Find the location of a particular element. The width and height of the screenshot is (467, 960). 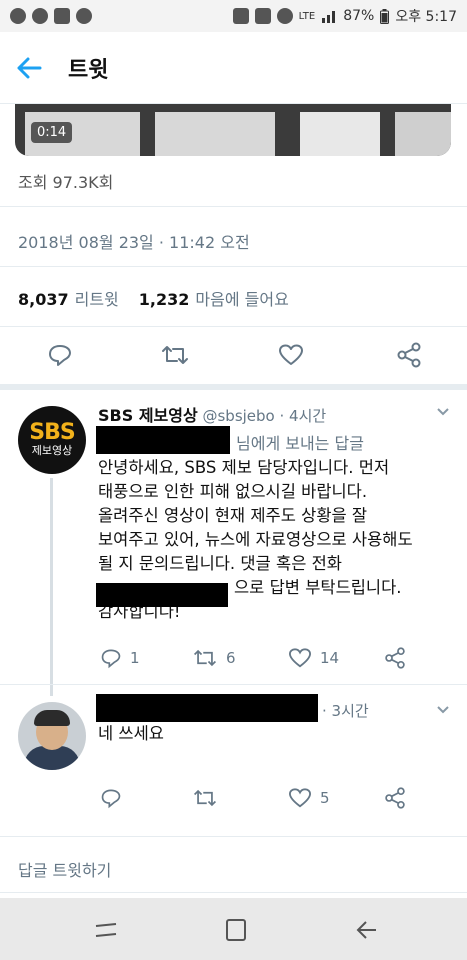

retweet-label: 리트윗 is located at coordinates (97, 298).